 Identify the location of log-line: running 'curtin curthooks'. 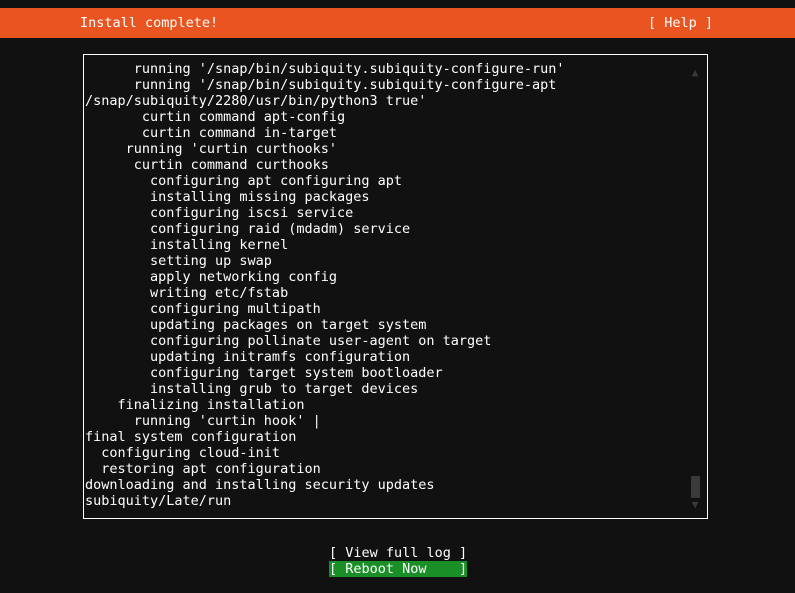
(211, 149).